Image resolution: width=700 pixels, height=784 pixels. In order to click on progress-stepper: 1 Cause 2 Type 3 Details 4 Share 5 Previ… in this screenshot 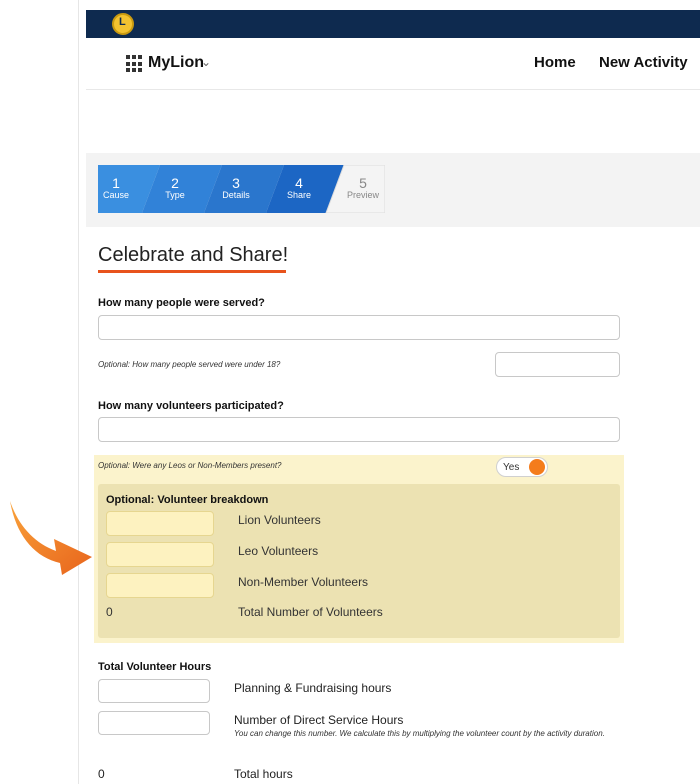, I will do `click(241, 189)`.